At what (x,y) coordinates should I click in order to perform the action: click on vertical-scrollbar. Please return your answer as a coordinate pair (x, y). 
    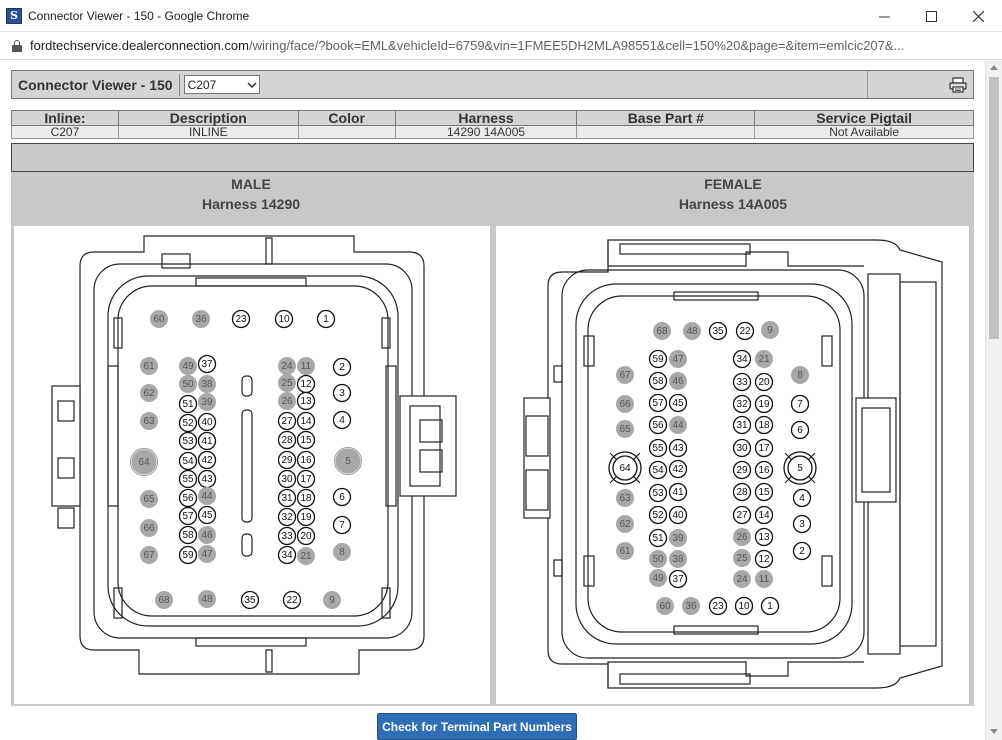
    Looking at the image, I should click on (993, 400).